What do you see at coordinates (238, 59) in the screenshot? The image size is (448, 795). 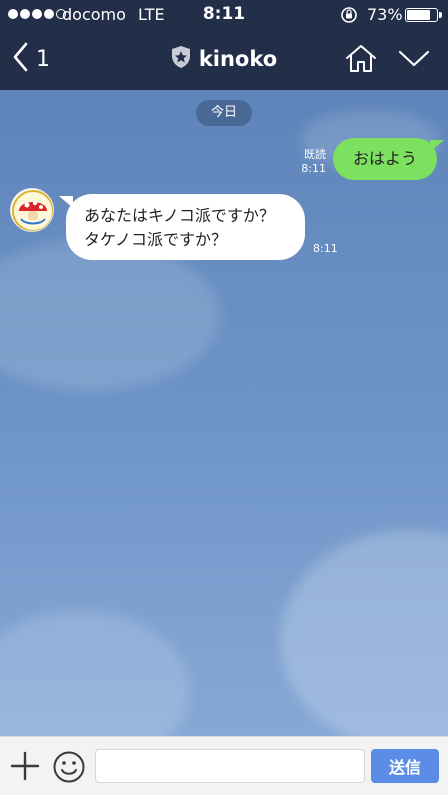 I see `chat-title: kinoko` at bounding box center [238, 59].